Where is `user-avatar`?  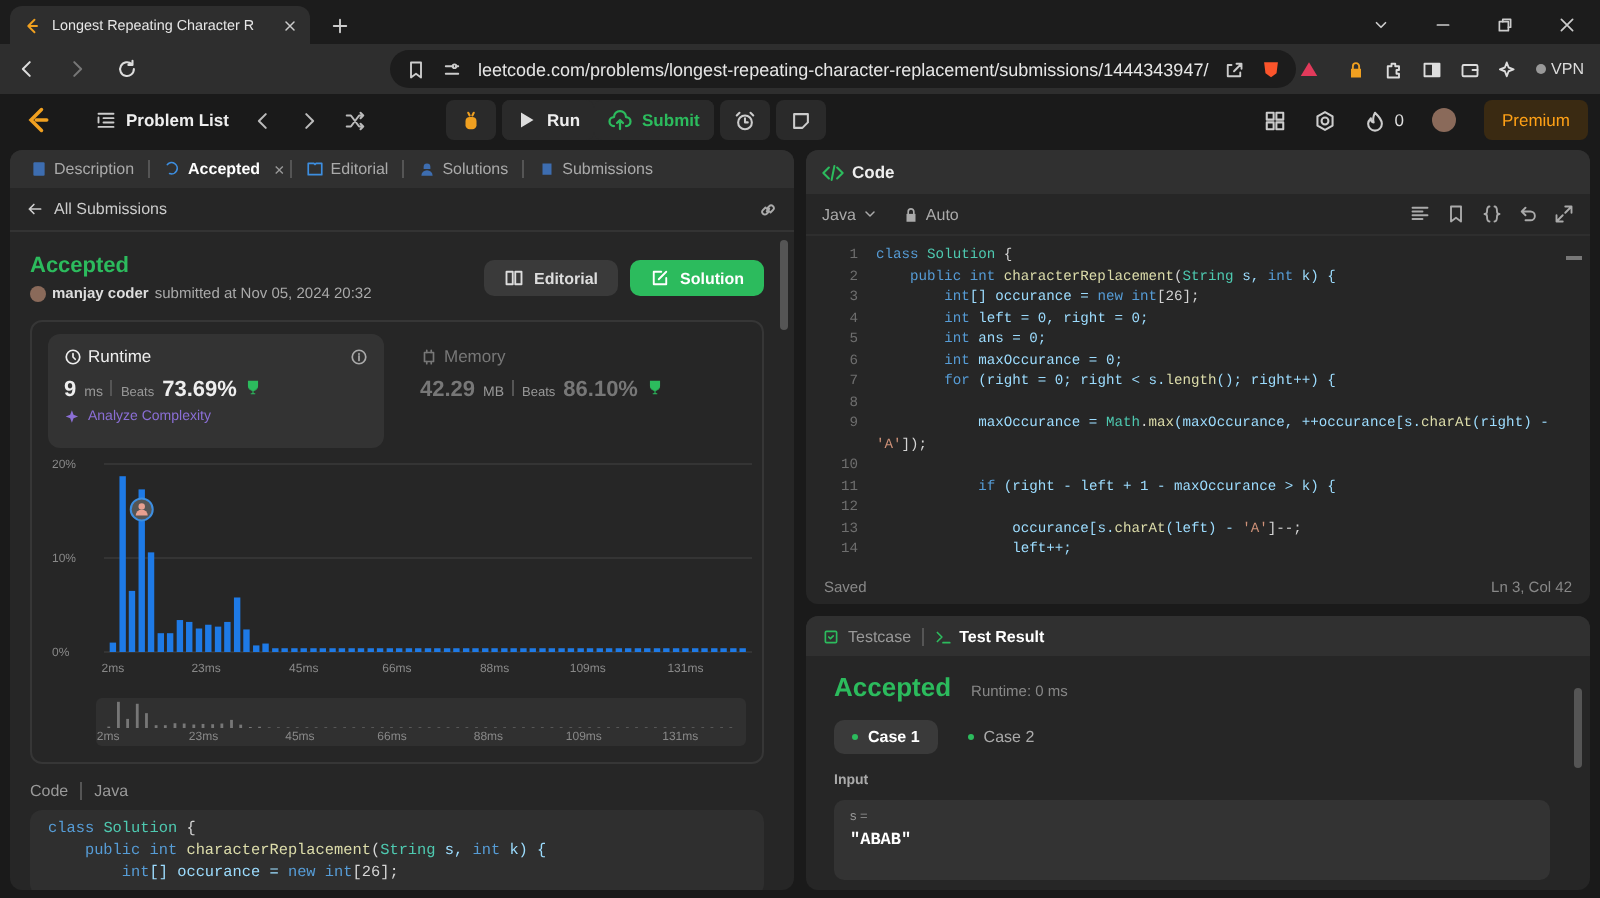 user-avatar is located at coordinates (38, 293).